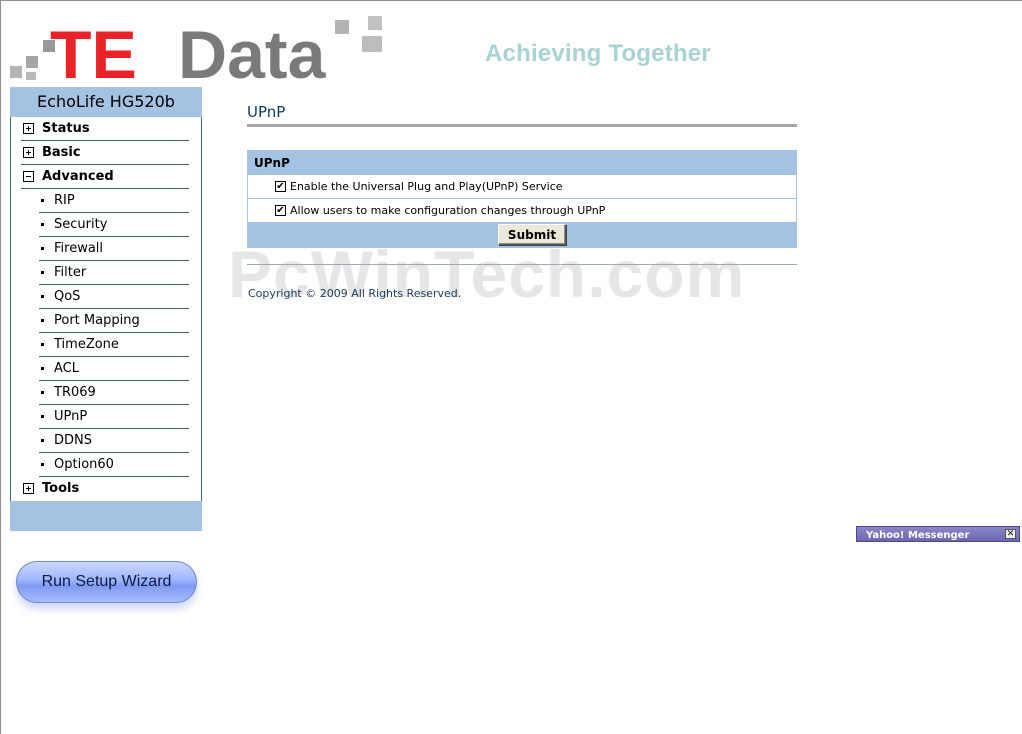 The width and height of the screenshot is (1022, 734). What do you see at coordinates (81, 224) in the screenshot?
I see `subitem-label: Security` at bounding box center [81, 224].